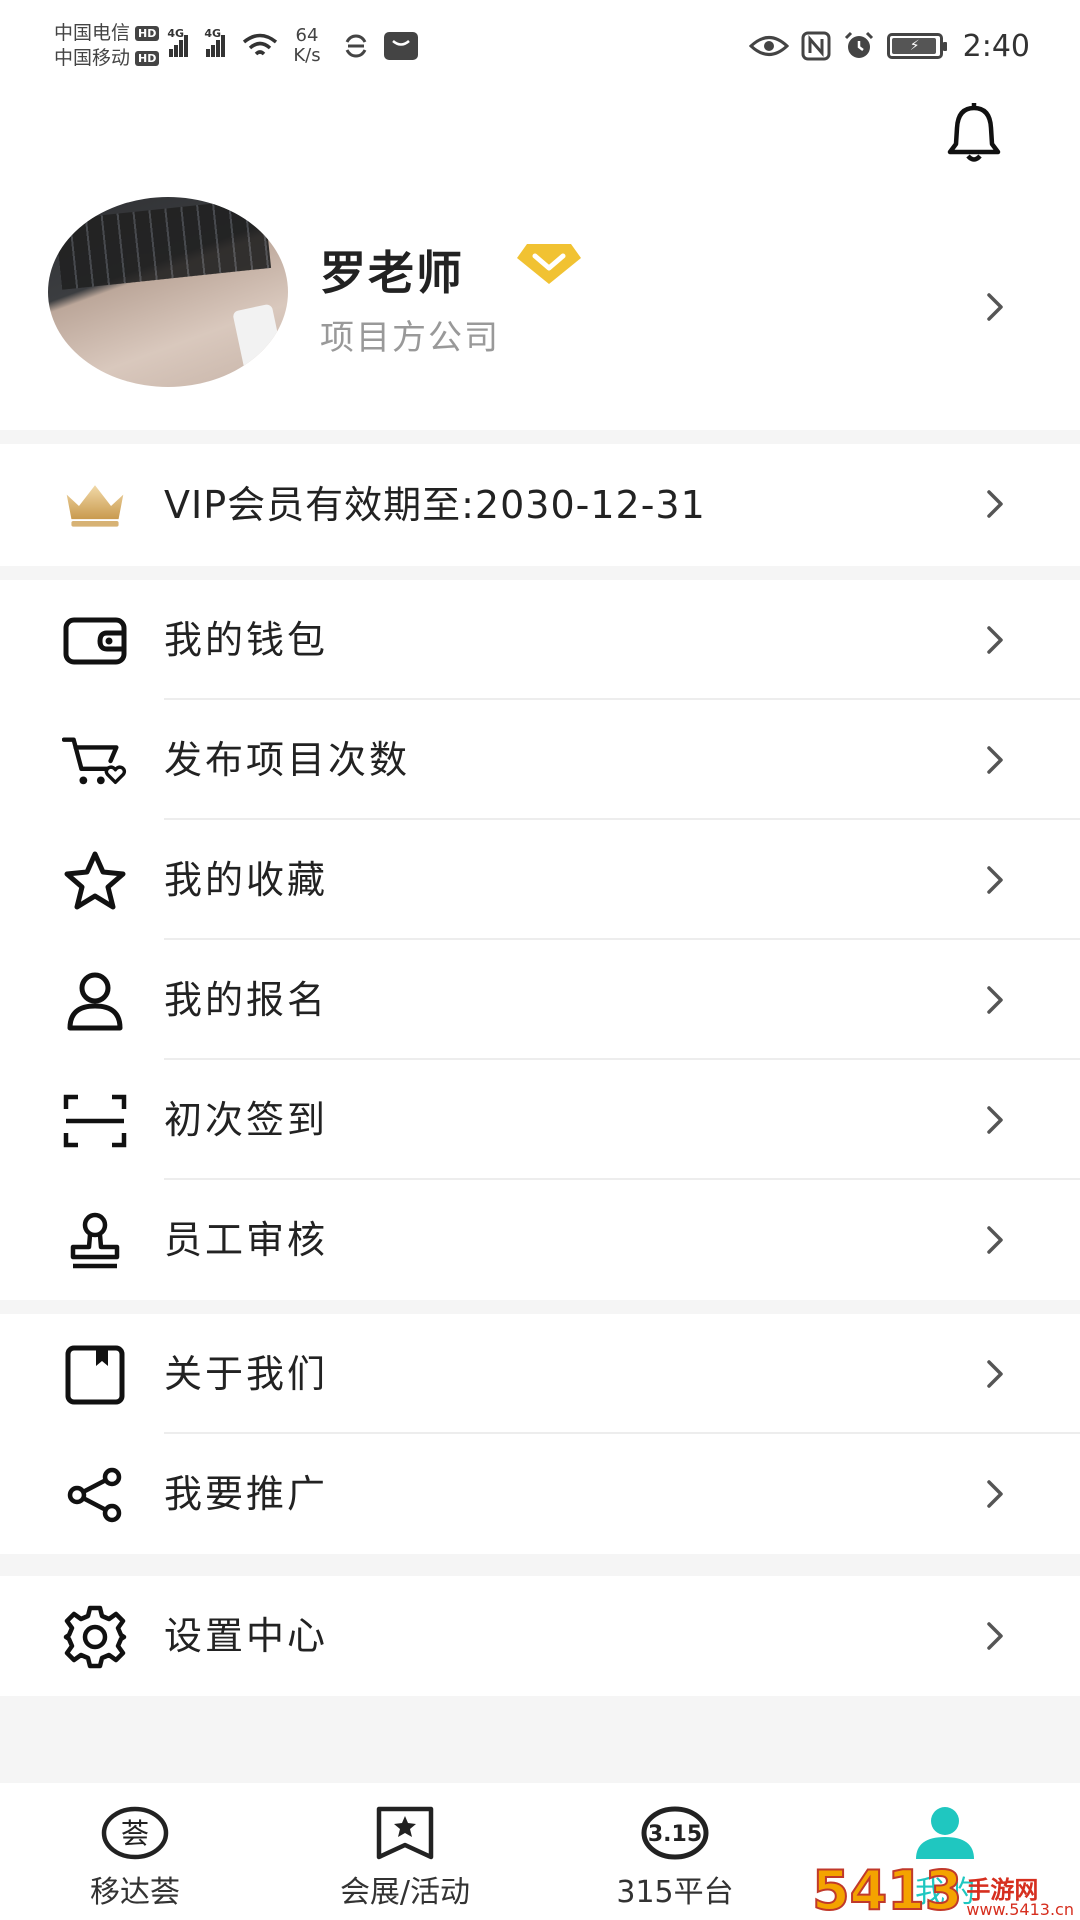  Describe the element at coordinates (95, 761) in the screenshot. I see `cart-icon` at that location.